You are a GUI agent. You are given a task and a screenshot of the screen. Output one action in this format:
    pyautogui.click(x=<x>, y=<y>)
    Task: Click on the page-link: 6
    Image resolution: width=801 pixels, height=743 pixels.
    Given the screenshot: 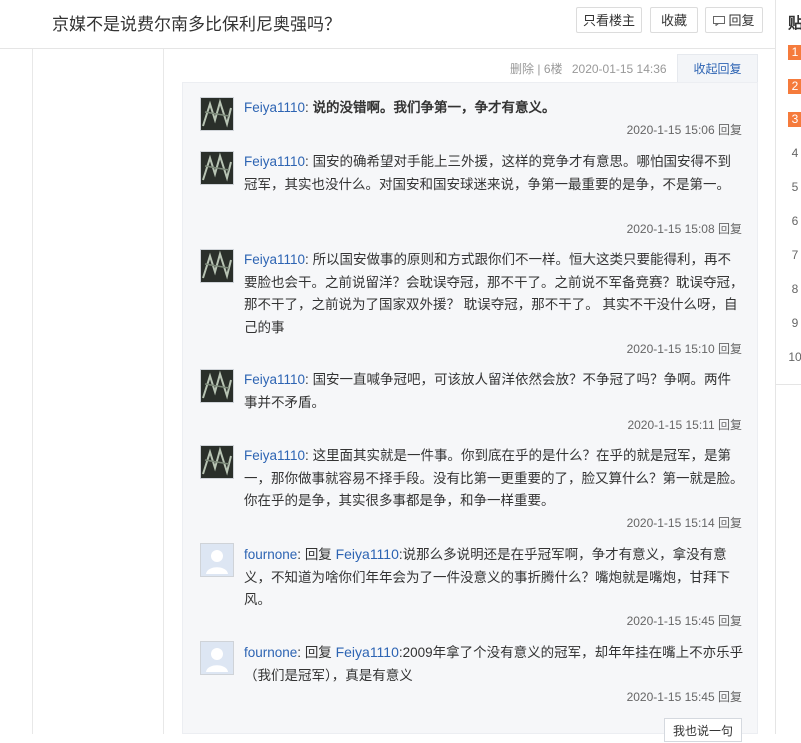 What is the action you would take?
    pyautogui.click(x=794, y=221)
    